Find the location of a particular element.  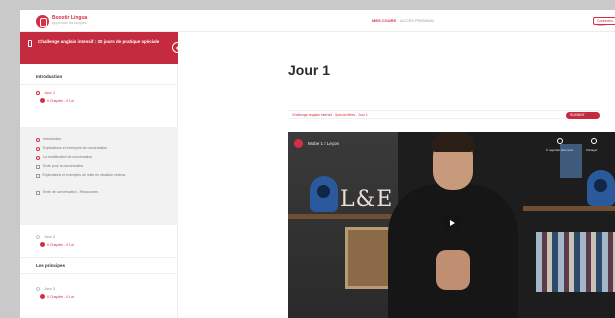

lesson-label: Texte de conversation - Ressources is located at coordinates (70, 192).